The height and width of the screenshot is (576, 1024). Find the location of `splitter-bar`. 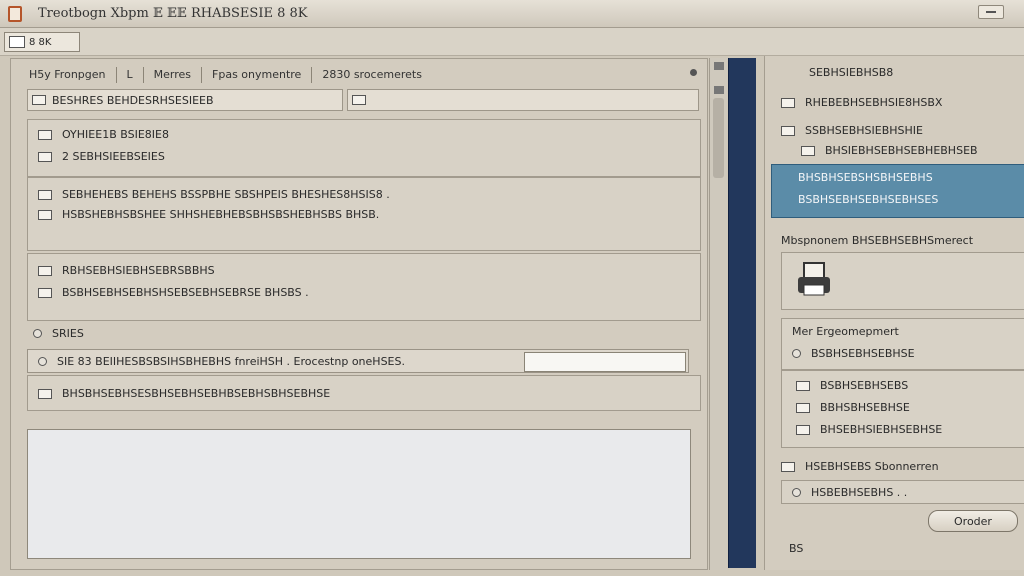

splitter-bar is located at coordinates (742, 313).